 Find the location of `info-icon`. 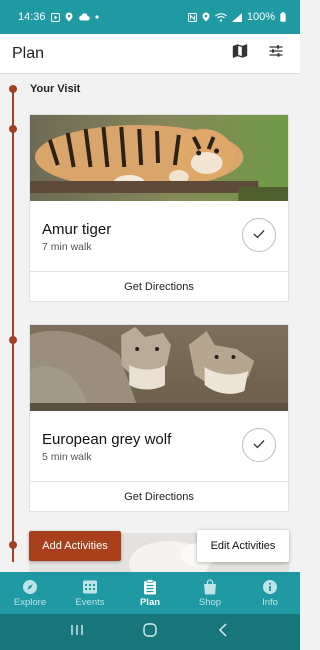

info-icon is located at coordinates (270, 587).